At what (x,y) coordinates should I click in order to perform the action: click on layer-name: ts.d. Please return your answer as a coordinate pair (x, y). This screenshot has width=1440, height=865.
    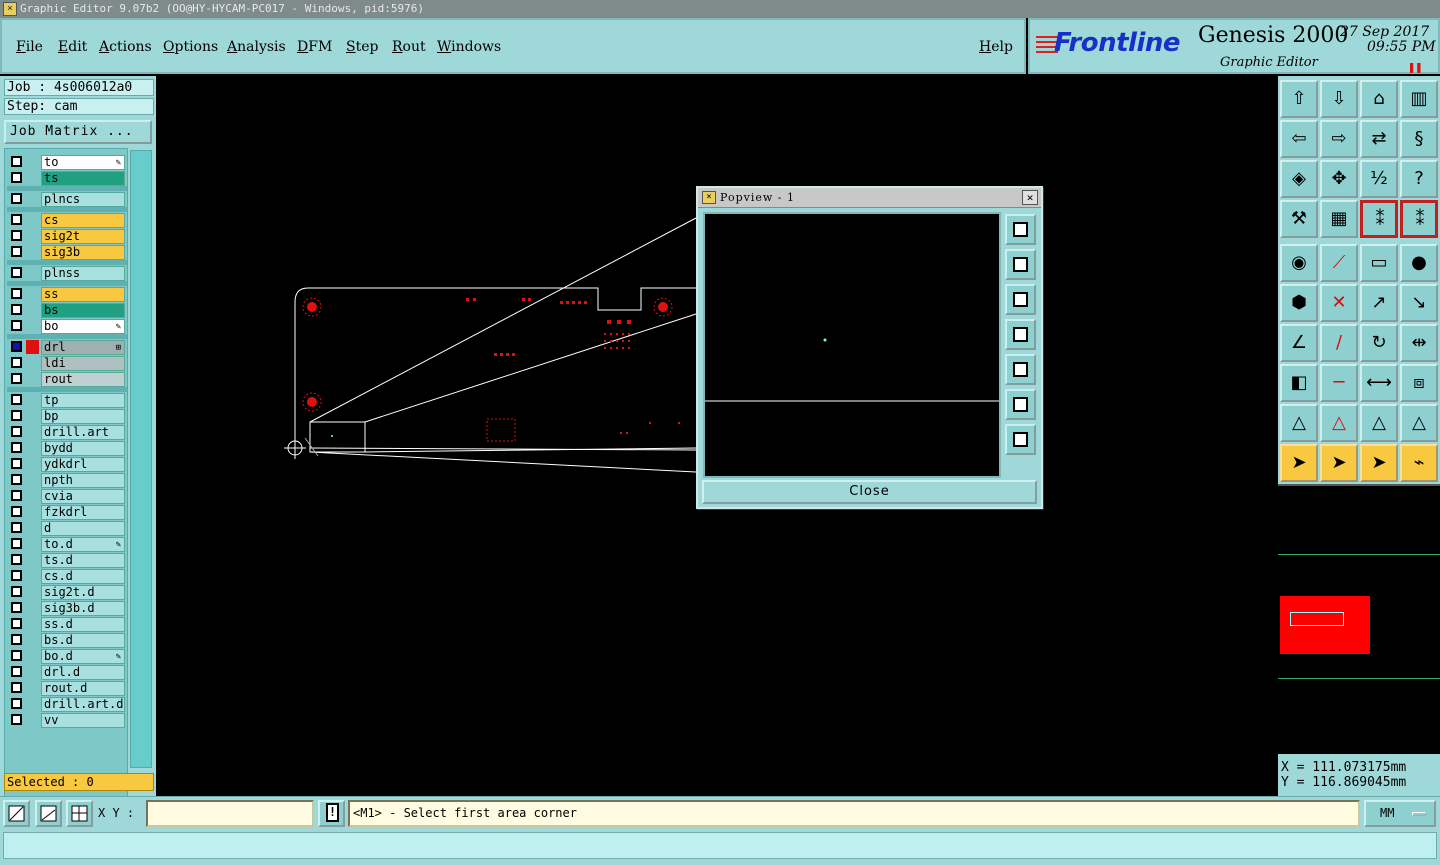
    Looking at the image, I should click on (83, 560).